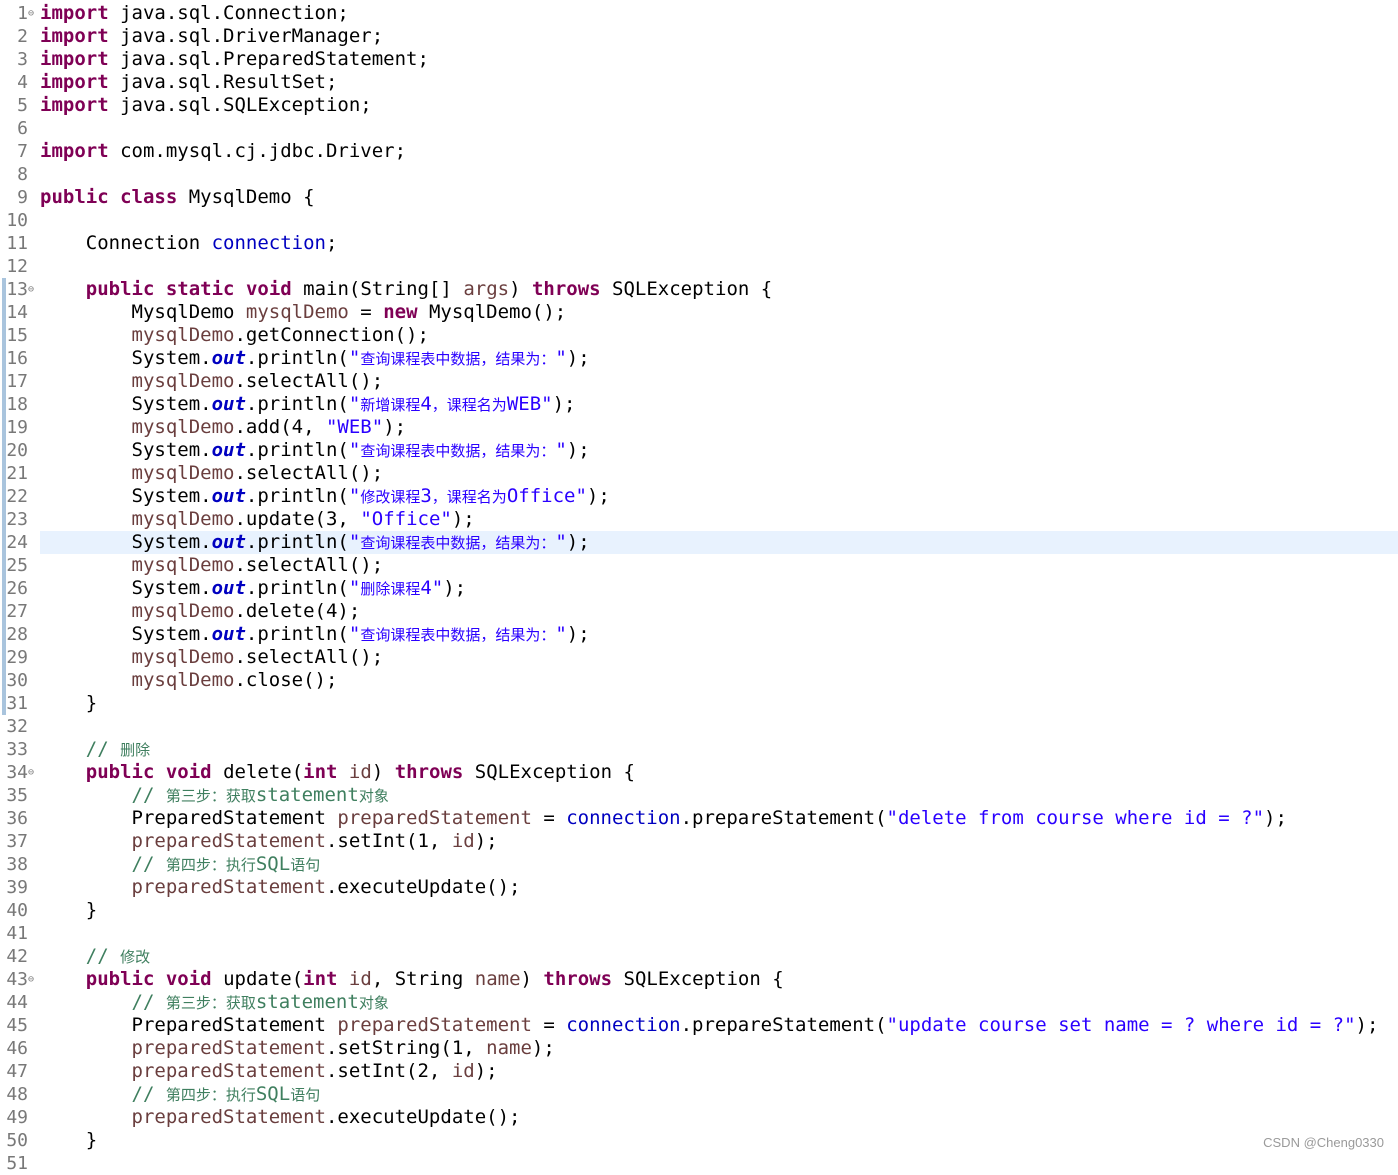 This screenshot has width=1398, height=1175. Describe the element at coordinates (719, 588) in the screenshot. I see `code-text: System.out.println("删除课程4");` at that location.